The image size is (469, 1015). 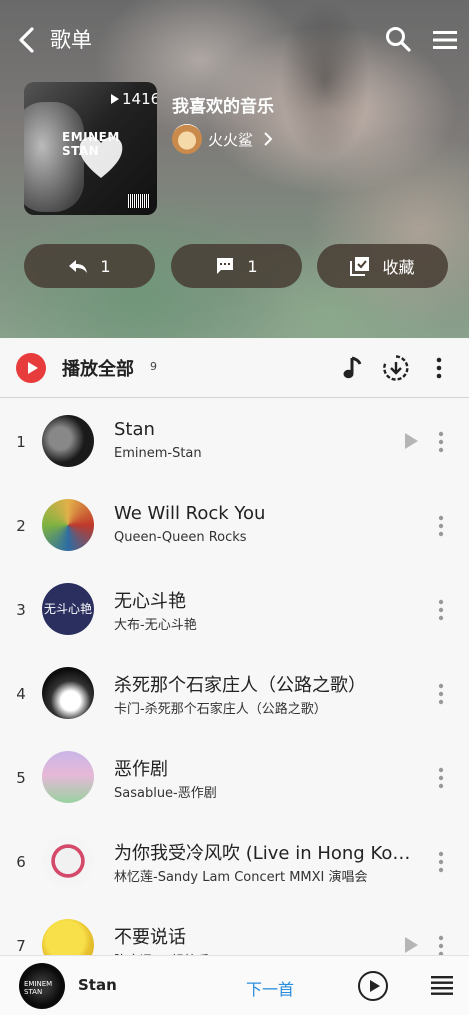 What do you see at coordinates (442, 985) in the screenshot?
I see `queue-icon` at bounding box center [442, 985].